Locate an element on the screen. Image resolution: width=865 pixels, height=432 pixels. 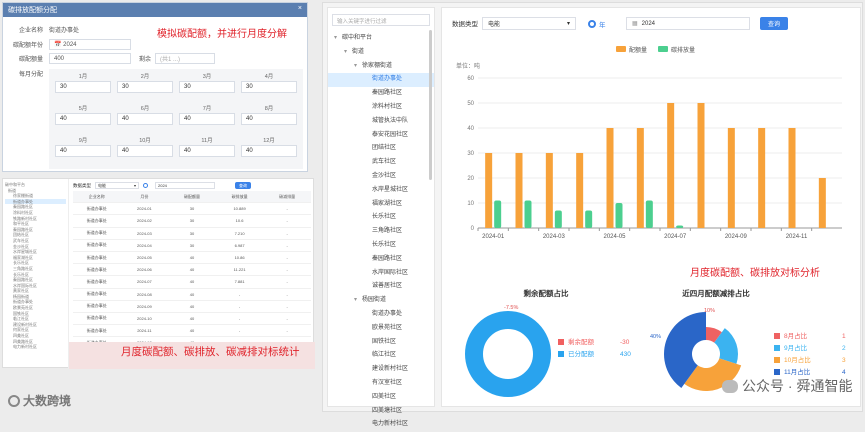
tree-item: 建设新村社区 is located at coordinates (381, 370).